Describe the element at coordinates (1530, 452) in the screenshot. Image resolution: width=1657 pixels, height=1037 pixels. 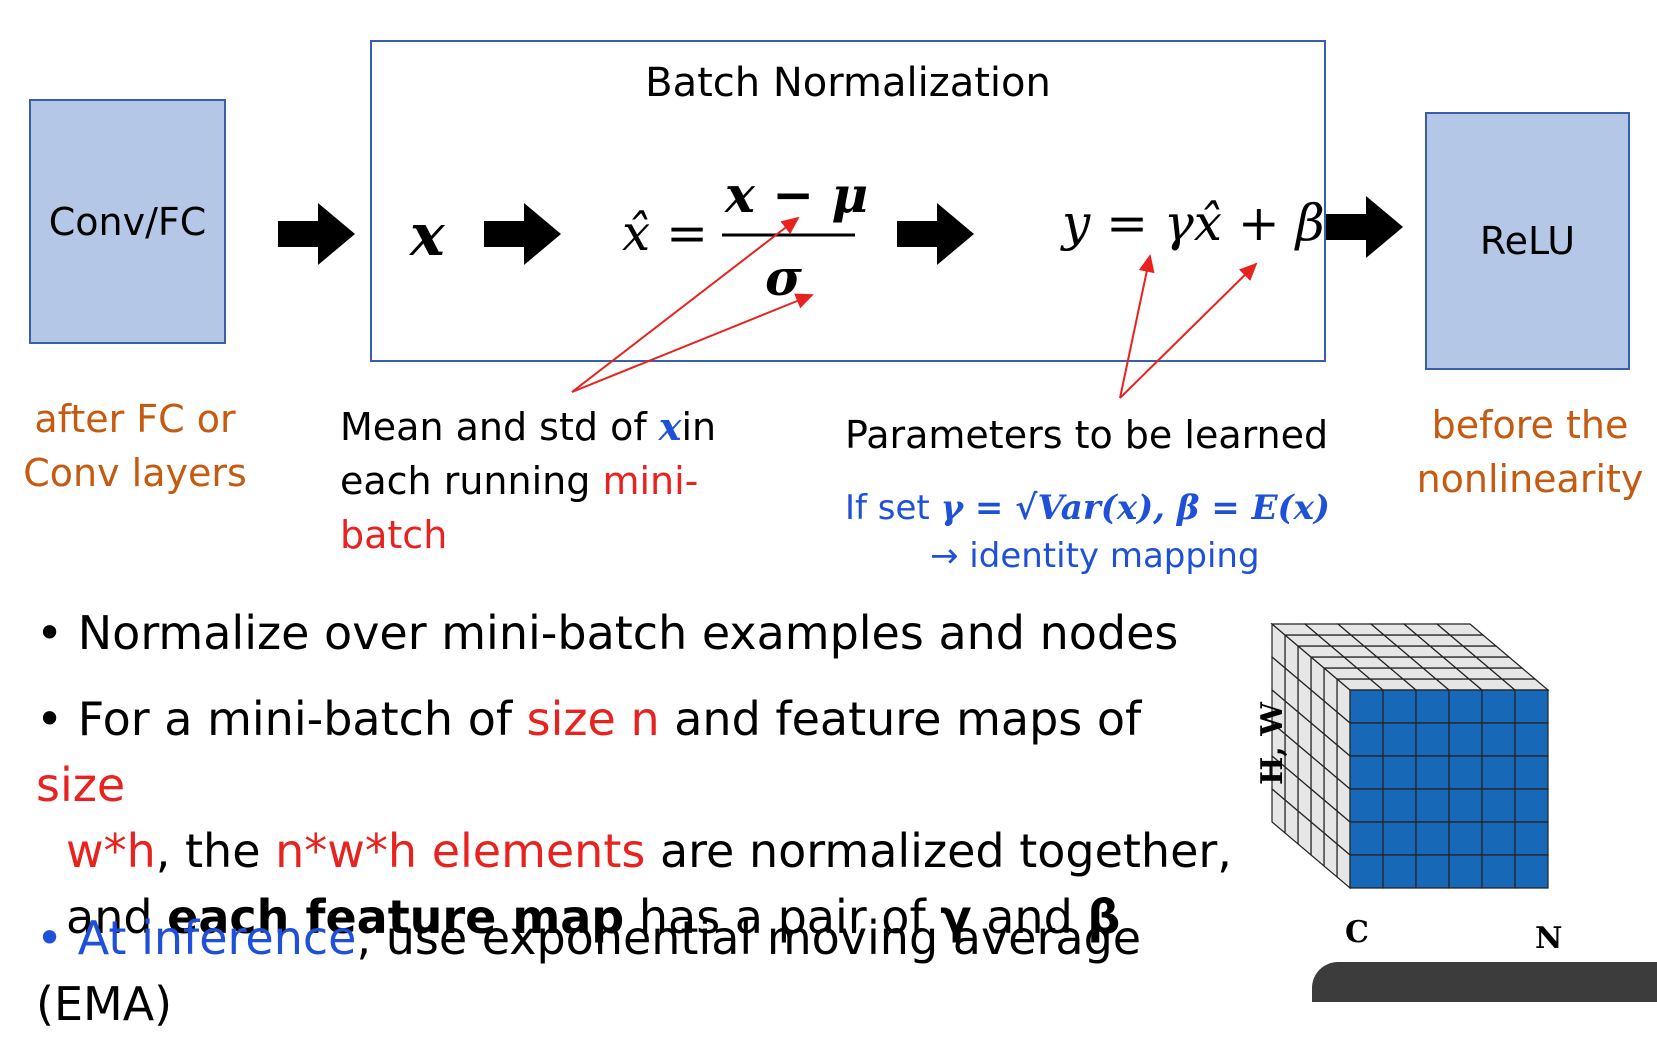
I see `right-note: before the nonlinearity` at that location.